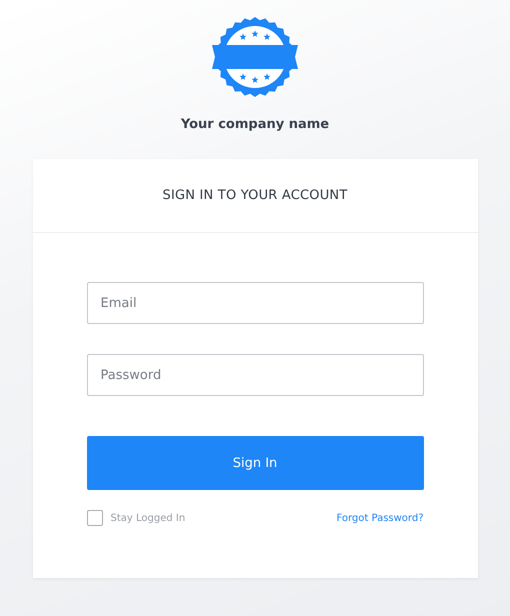  Describe the element at coordinates (94, 518) in the screenshot. I see `checkbox` at that location.